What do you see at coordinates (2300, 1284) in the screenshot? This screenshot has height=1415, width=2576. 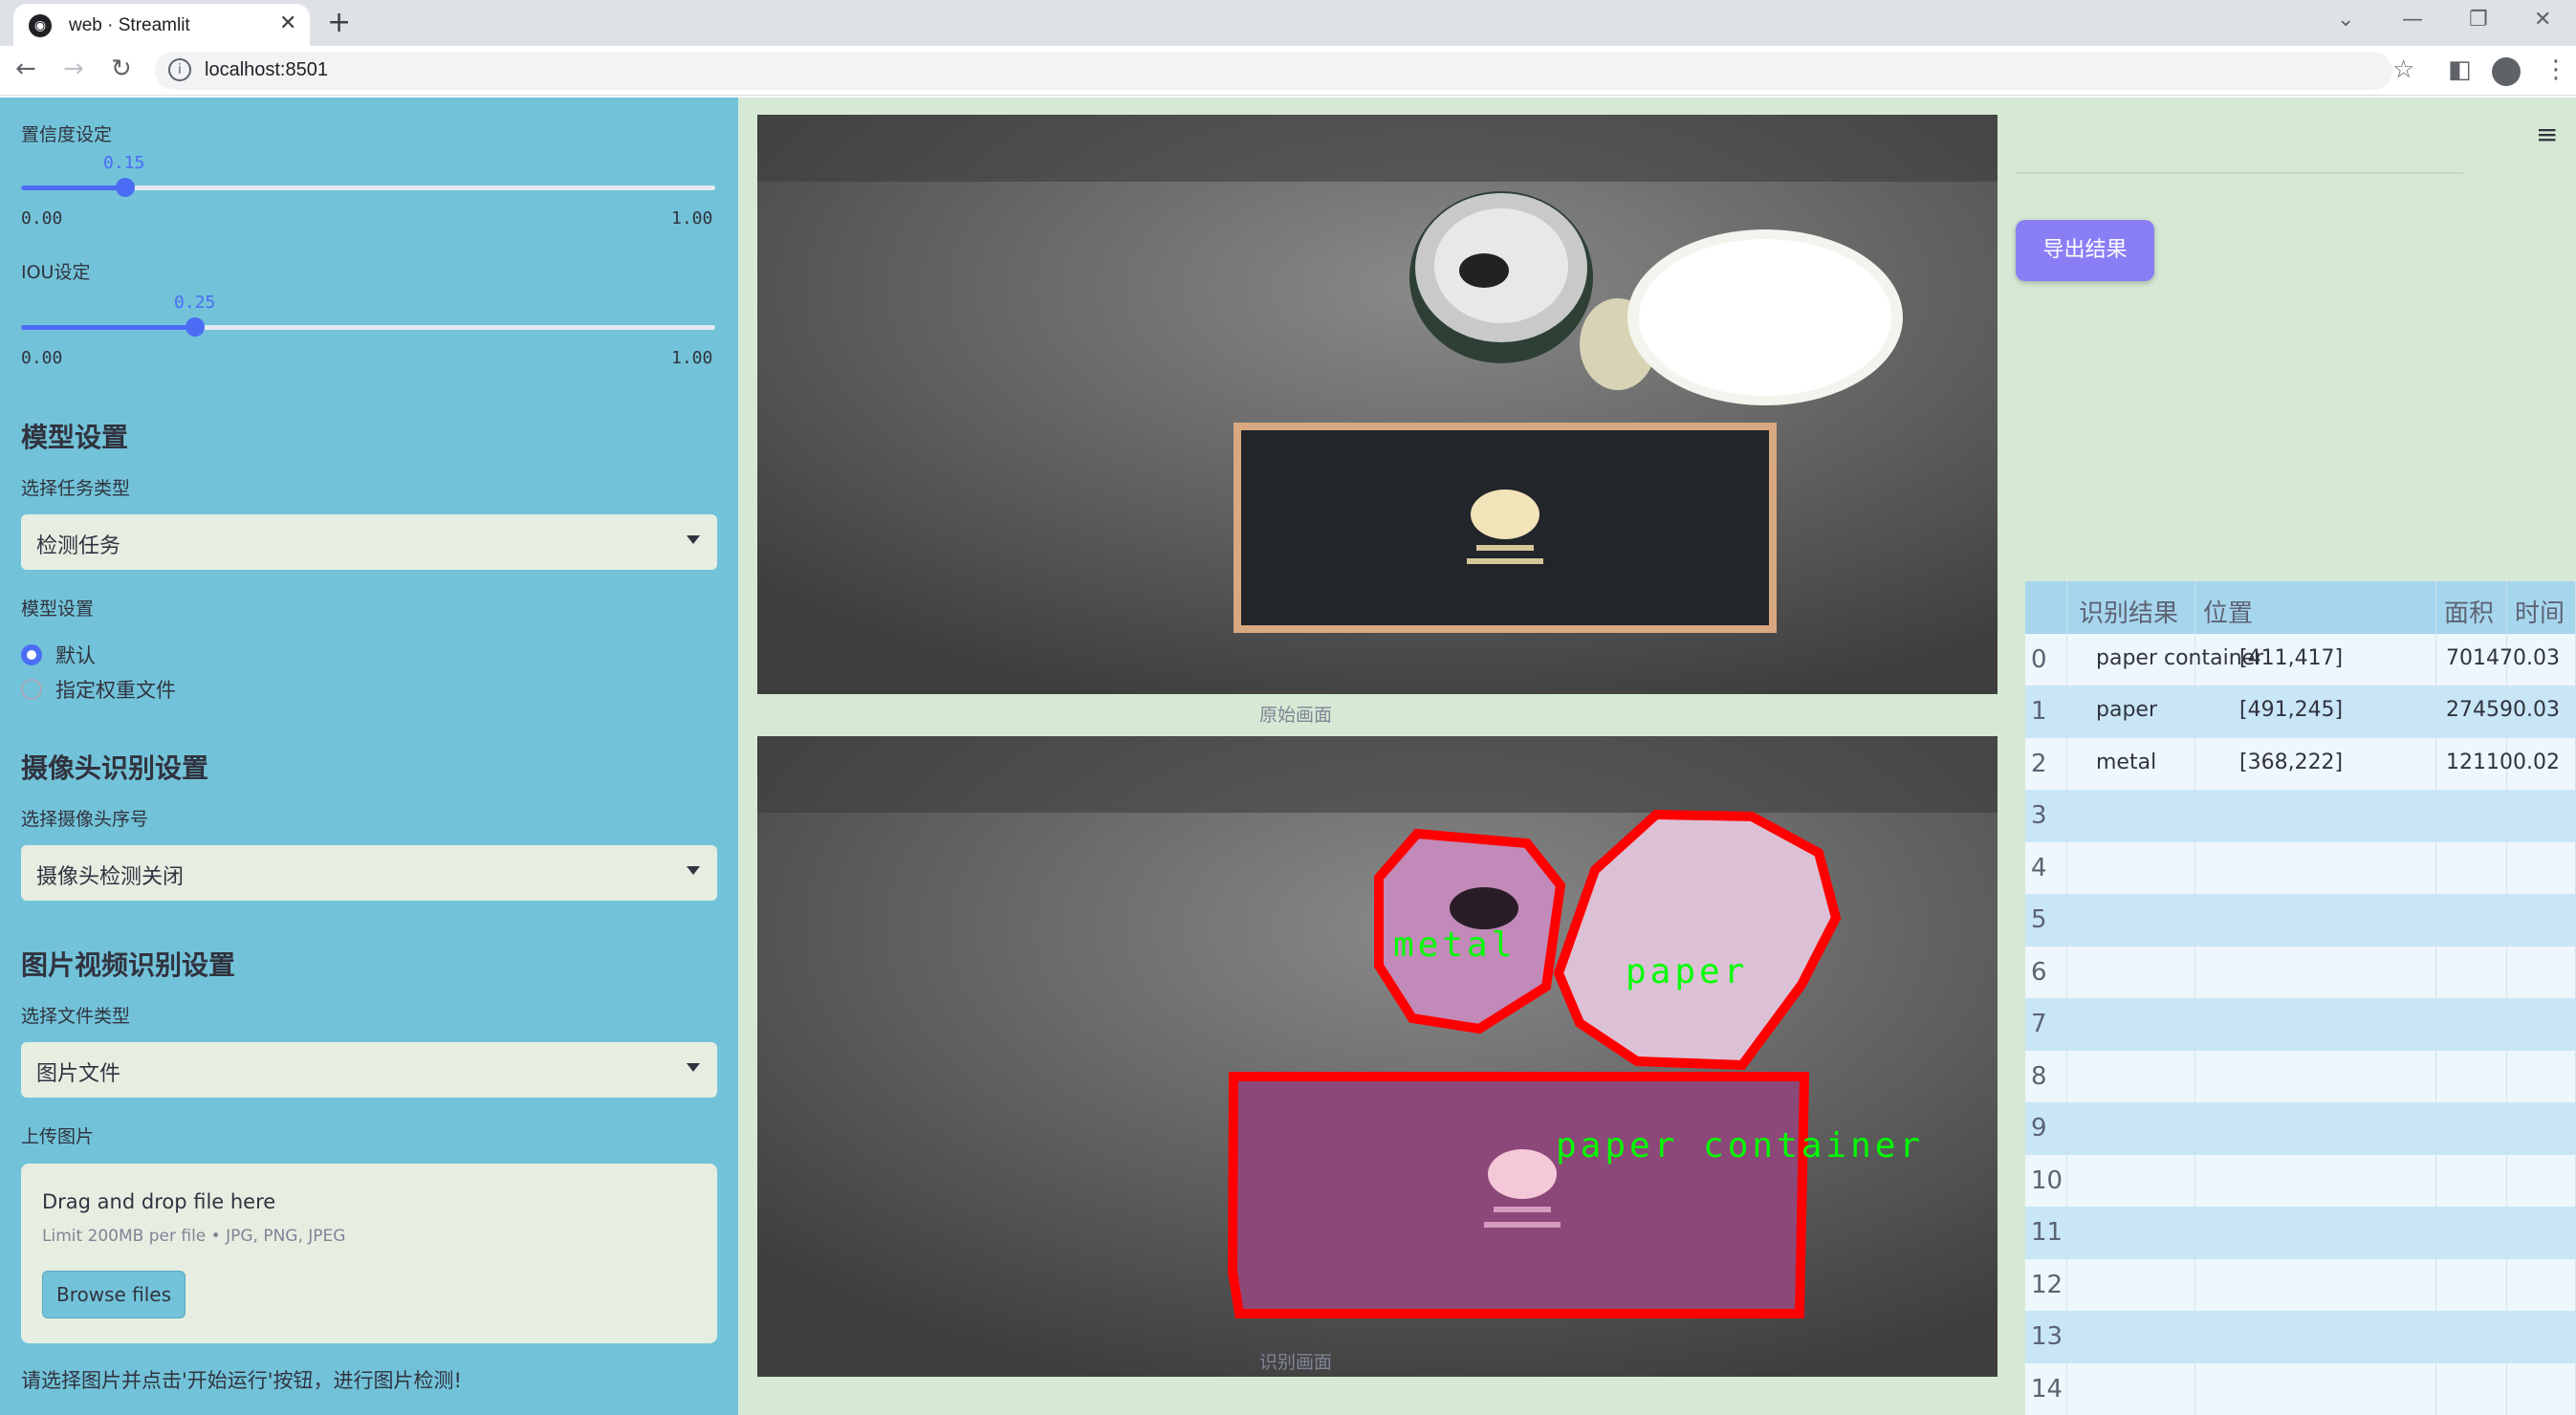 I see `table-row: 12` at bounding box center [2300, 1284].